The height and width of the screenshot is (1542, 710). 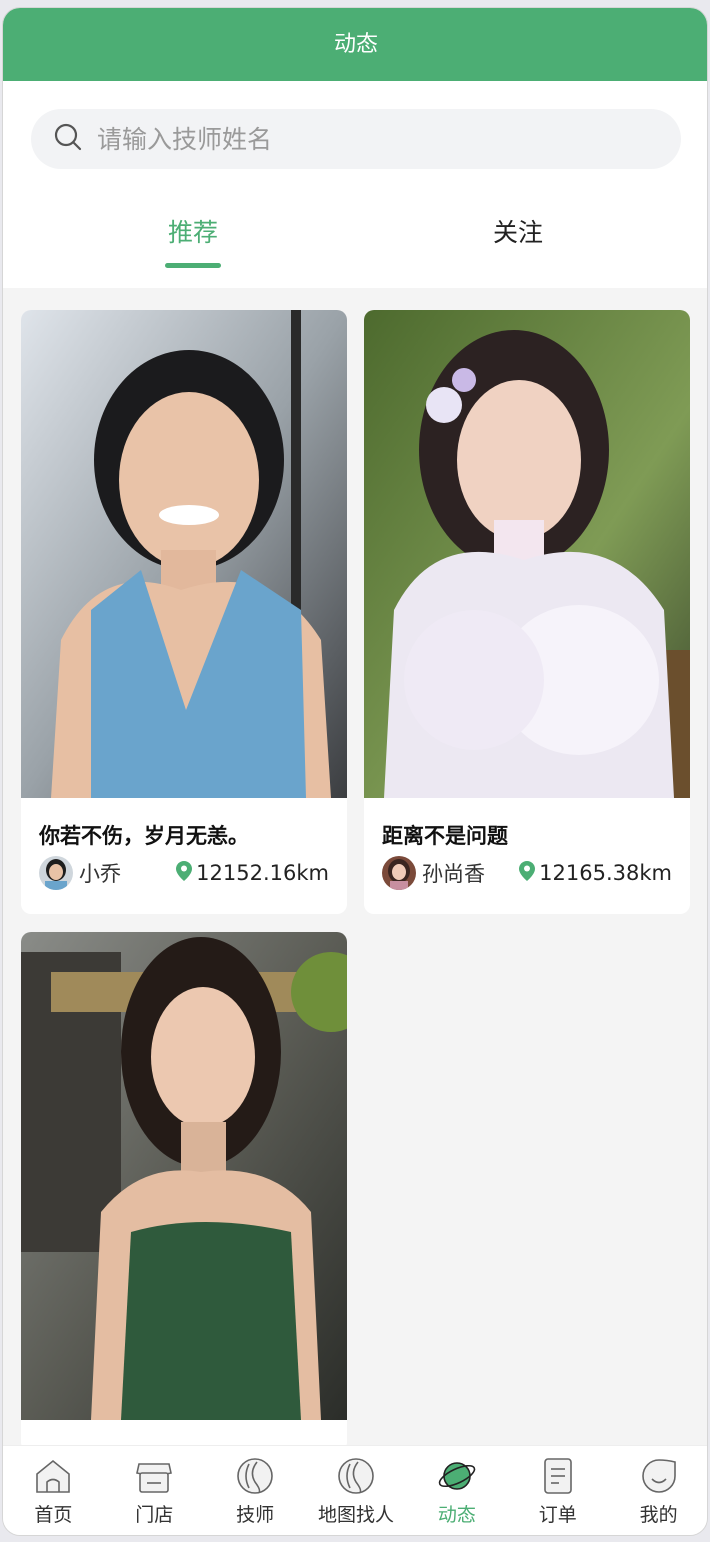 What do you see at coordinates (445, 836) in the screenshot?
I see `post-title: 距离不是问题` at bounding box center [445, 836].